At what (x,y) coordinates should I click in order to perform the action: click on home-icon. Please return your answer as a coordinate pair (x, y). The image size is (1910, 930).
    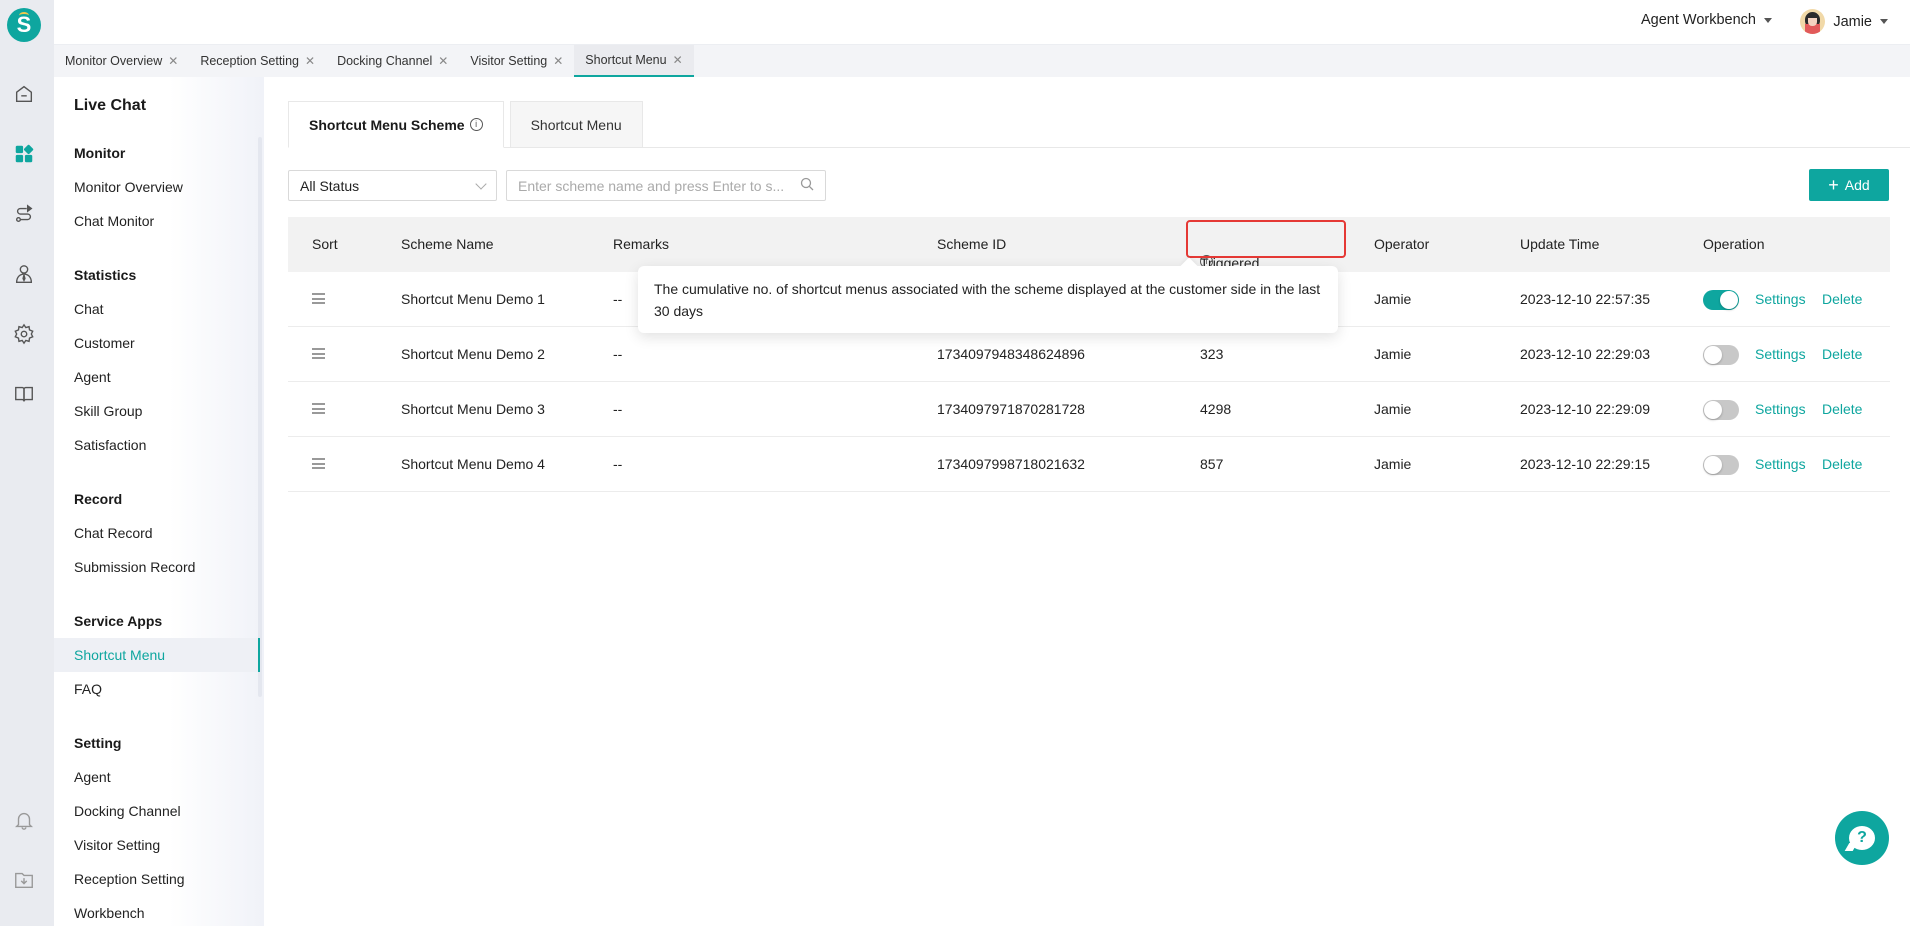
    Looking at the image, I should click on (24, 94).